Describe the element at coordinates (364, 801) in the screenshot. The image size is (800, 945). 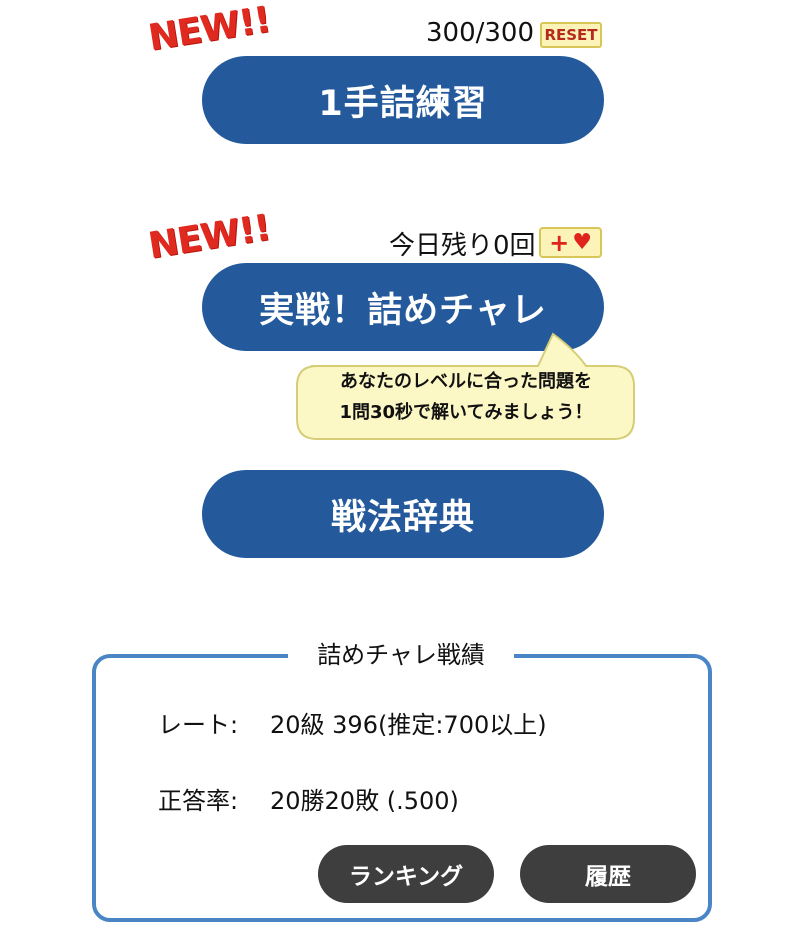
I see `accuracy-value: 20勝20敗 (.500)` at that location.